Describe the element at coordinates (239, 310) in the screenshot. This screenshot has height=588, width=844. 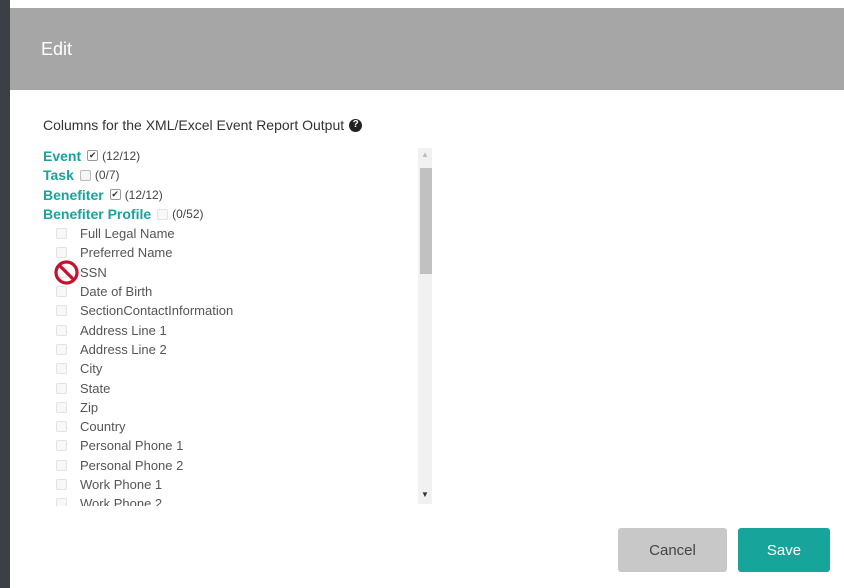
I see `list-item: SectionContactInformation` at that location.